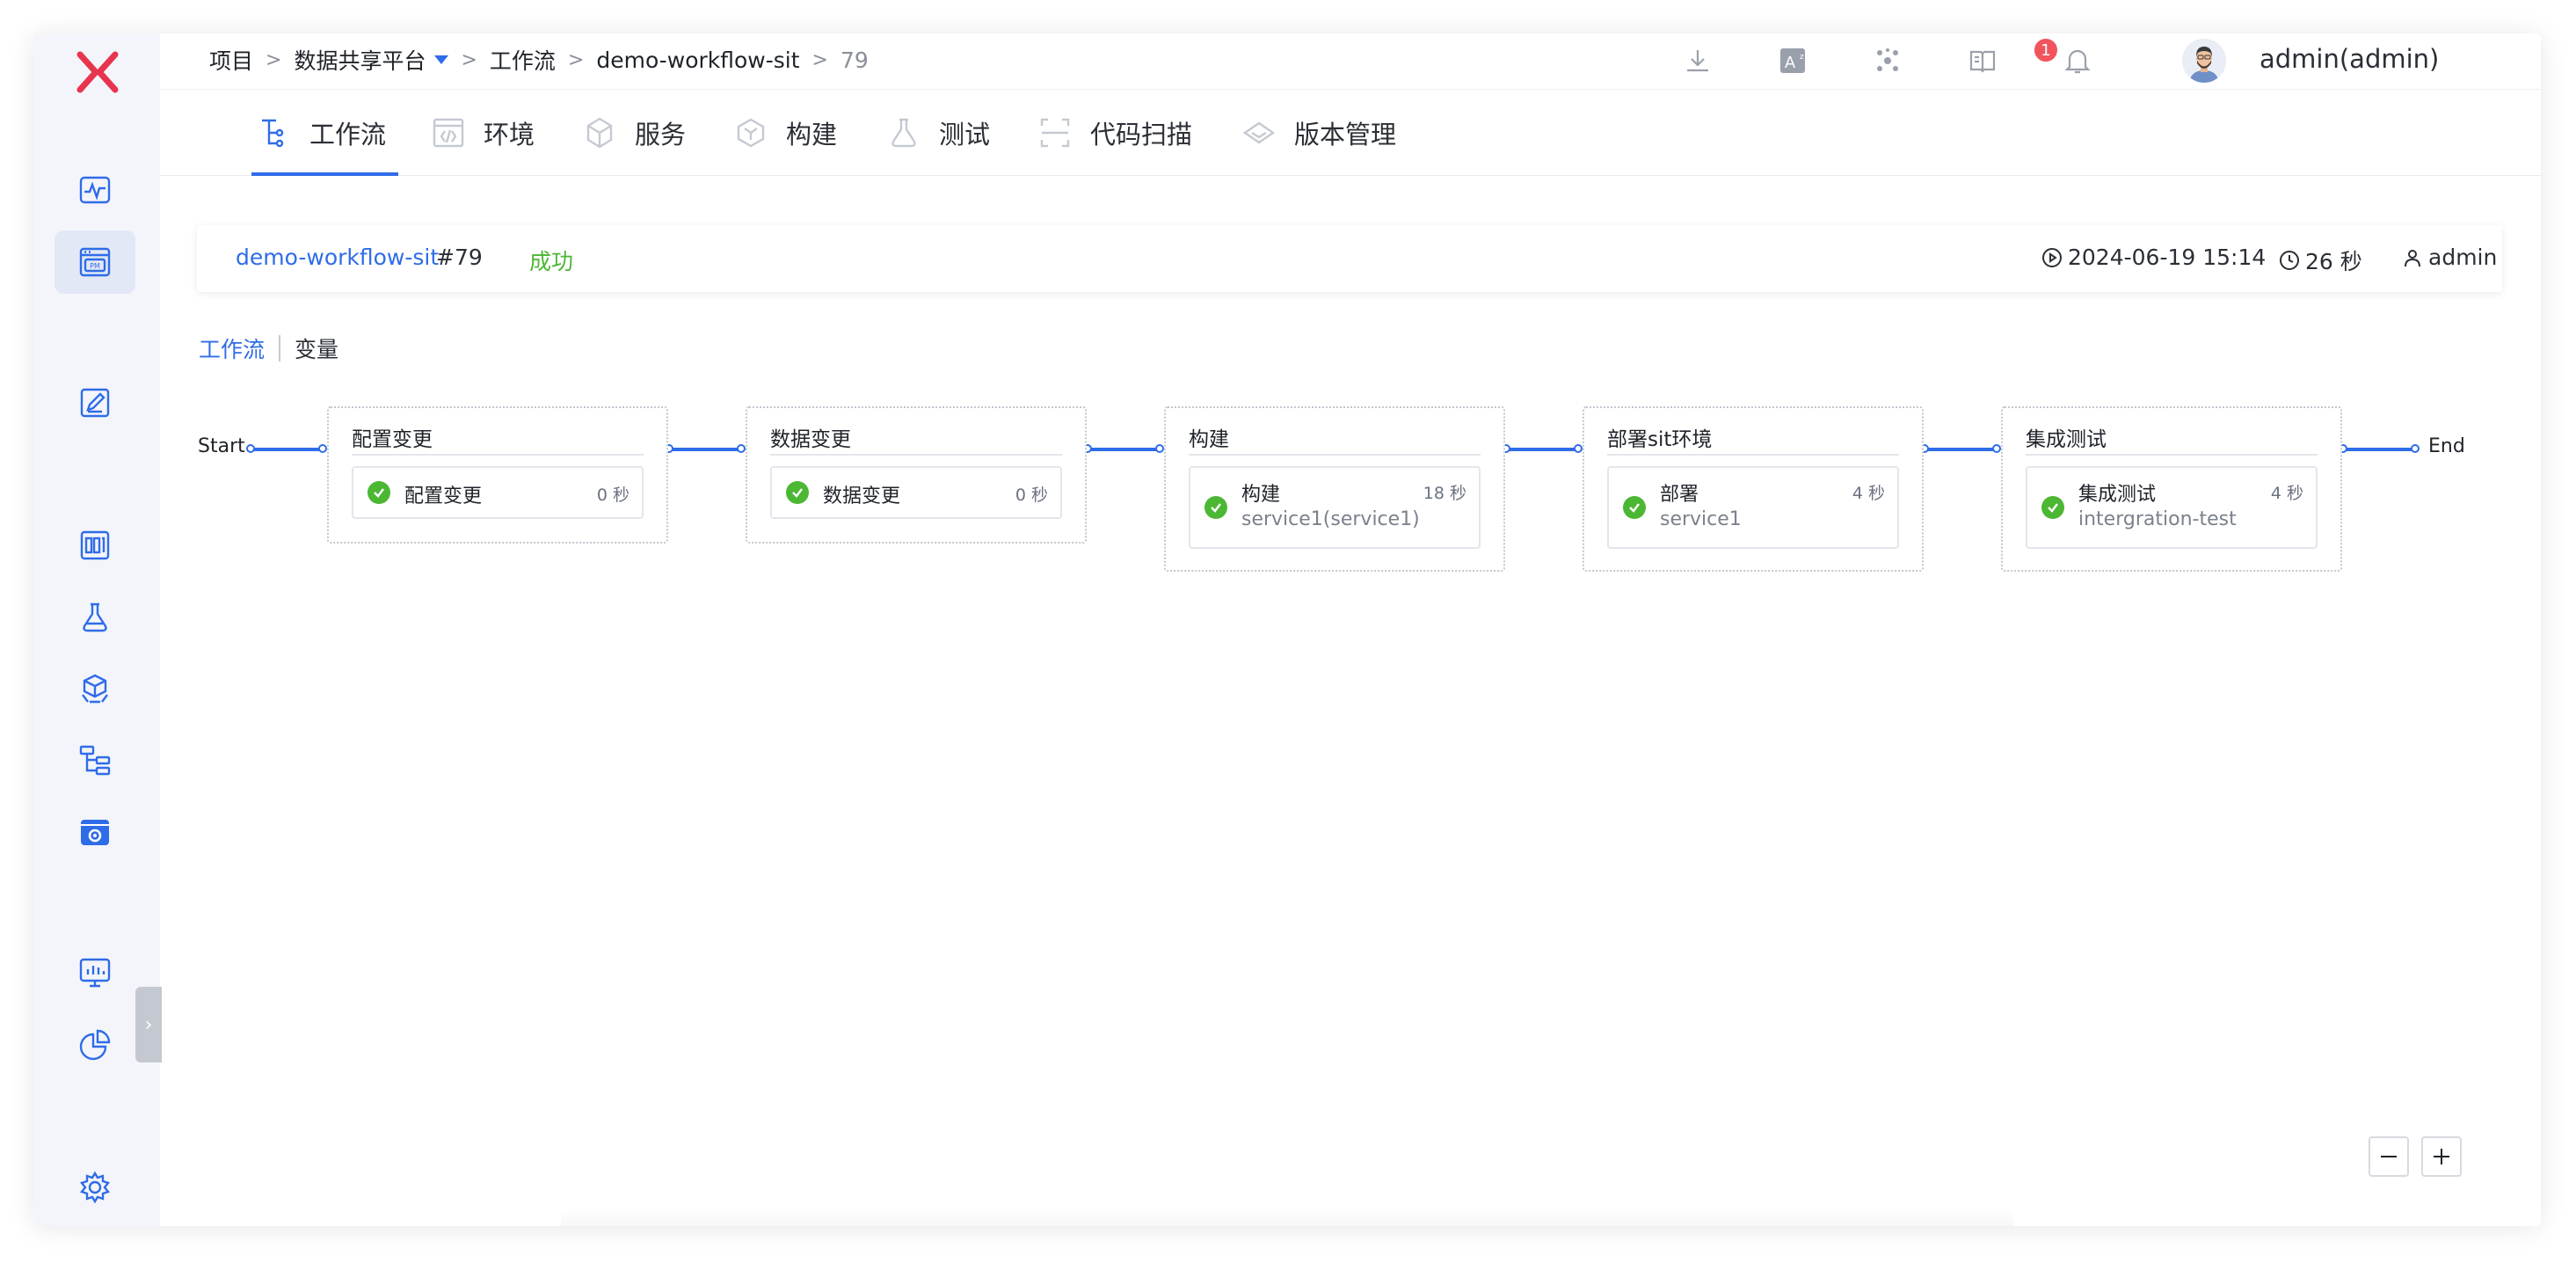 The image size is (2576, 1263). What do you see at coordinates (360, 60) in the screenshot?
I see `breadcrumb-platform: 数据共享平台` at bounding box center [360, 60].